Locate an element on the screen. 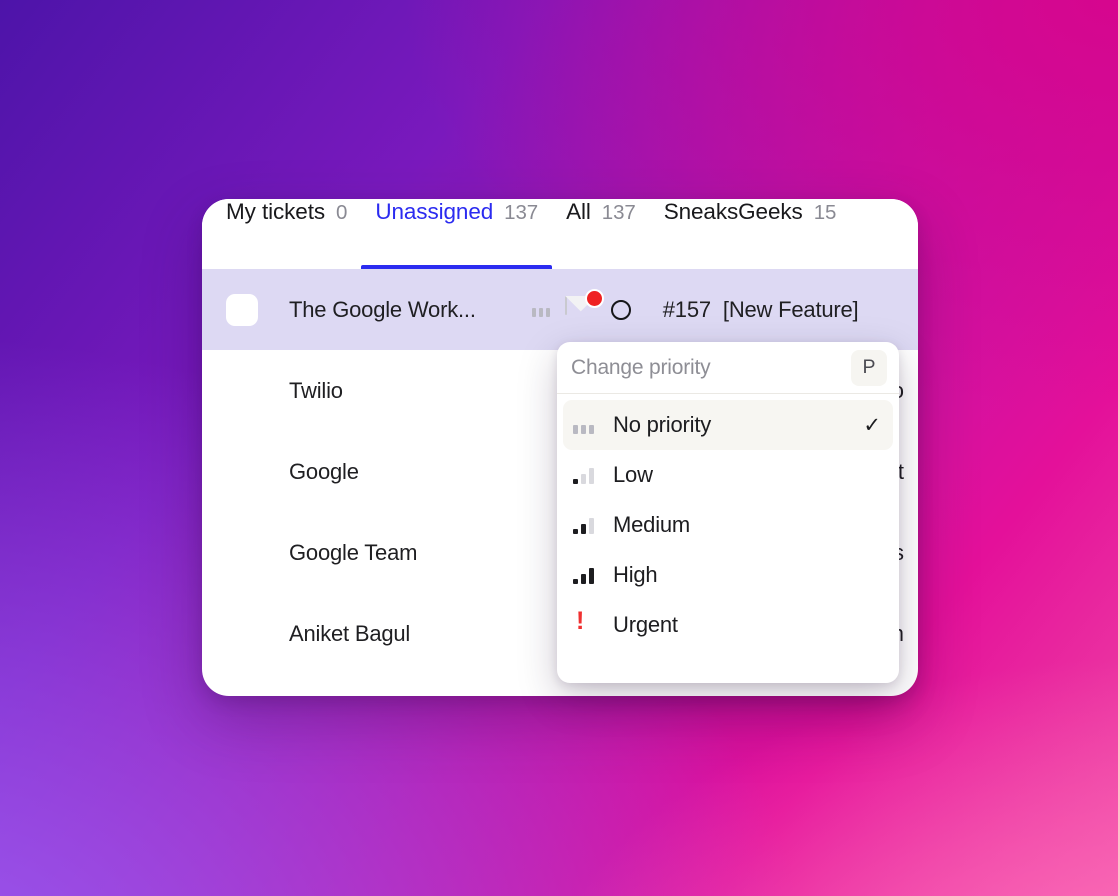 The image size is (1118, 896). row-title: Google Team is located at coordinates (353, 552).